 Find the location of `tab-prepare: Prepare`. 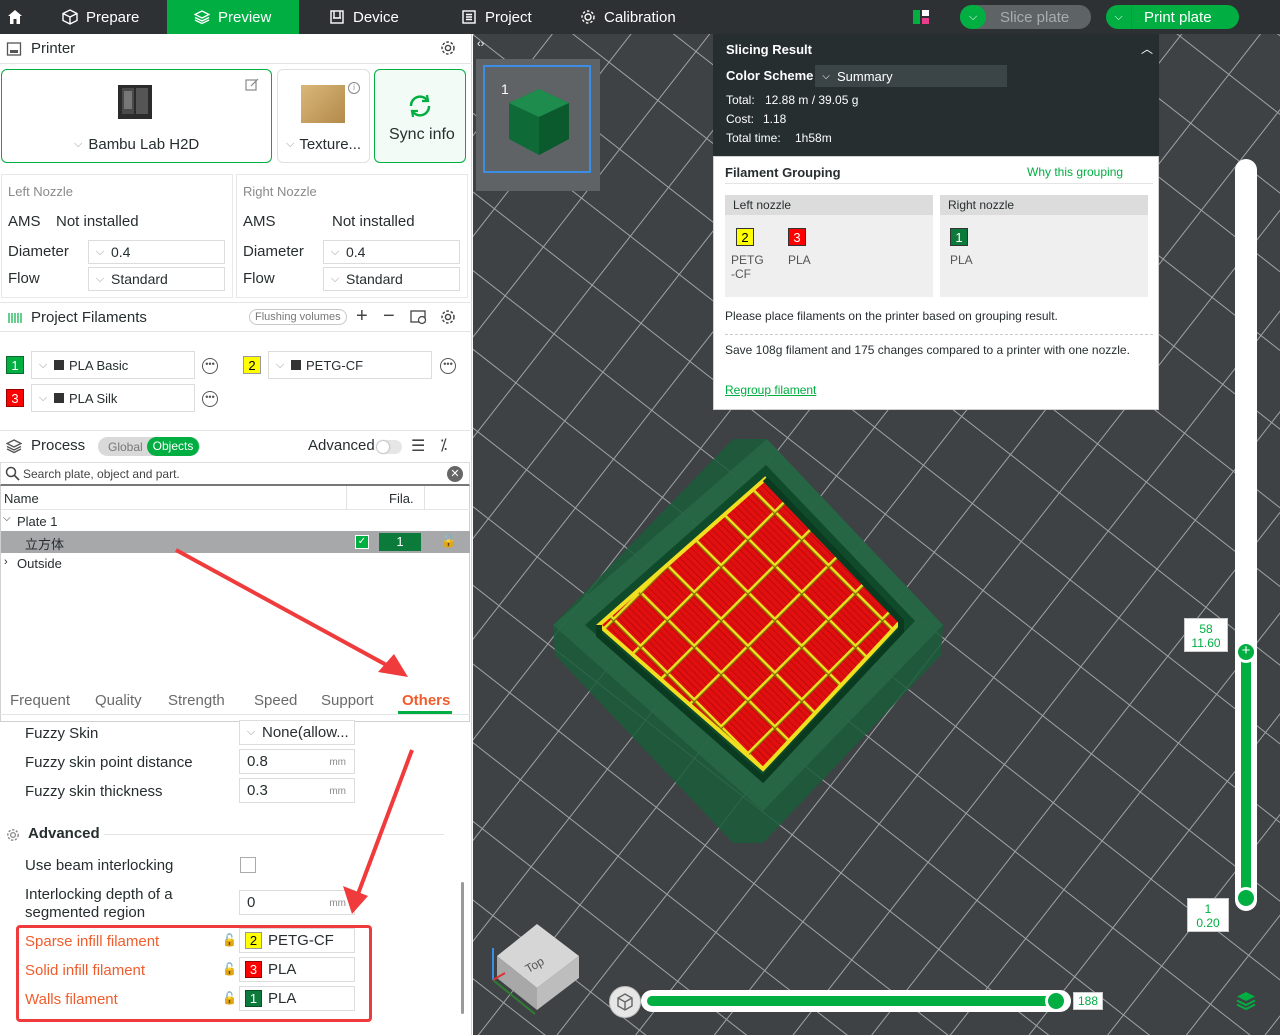

tab-prepare: Prepare is located at coordinates (112, 17).